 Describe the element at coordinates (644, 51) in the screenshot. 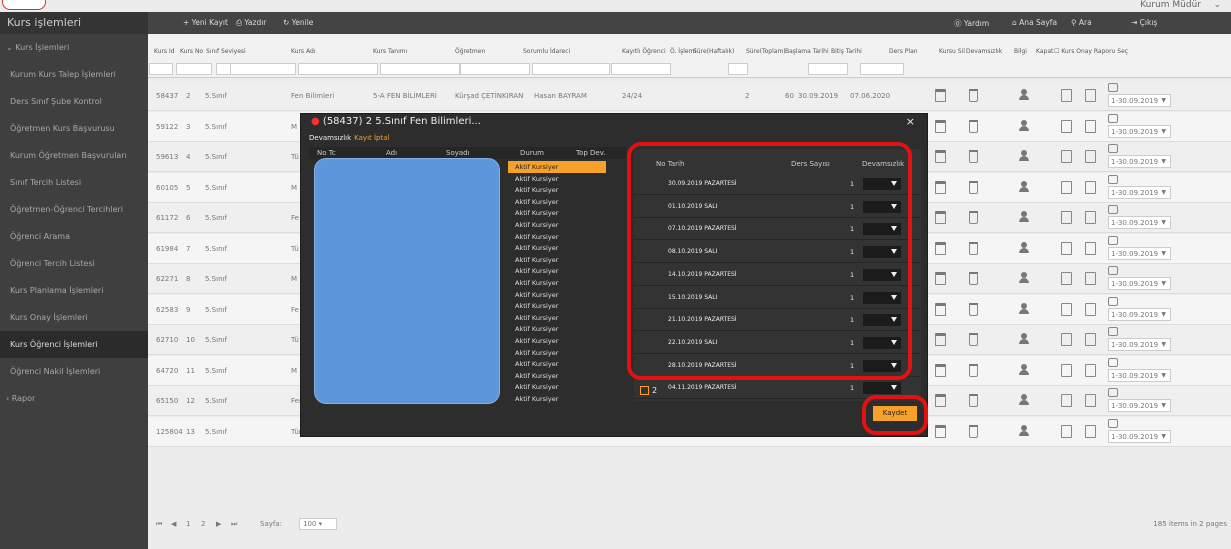

I see `column-header: Kayıtlı Öğrenci` at that location.